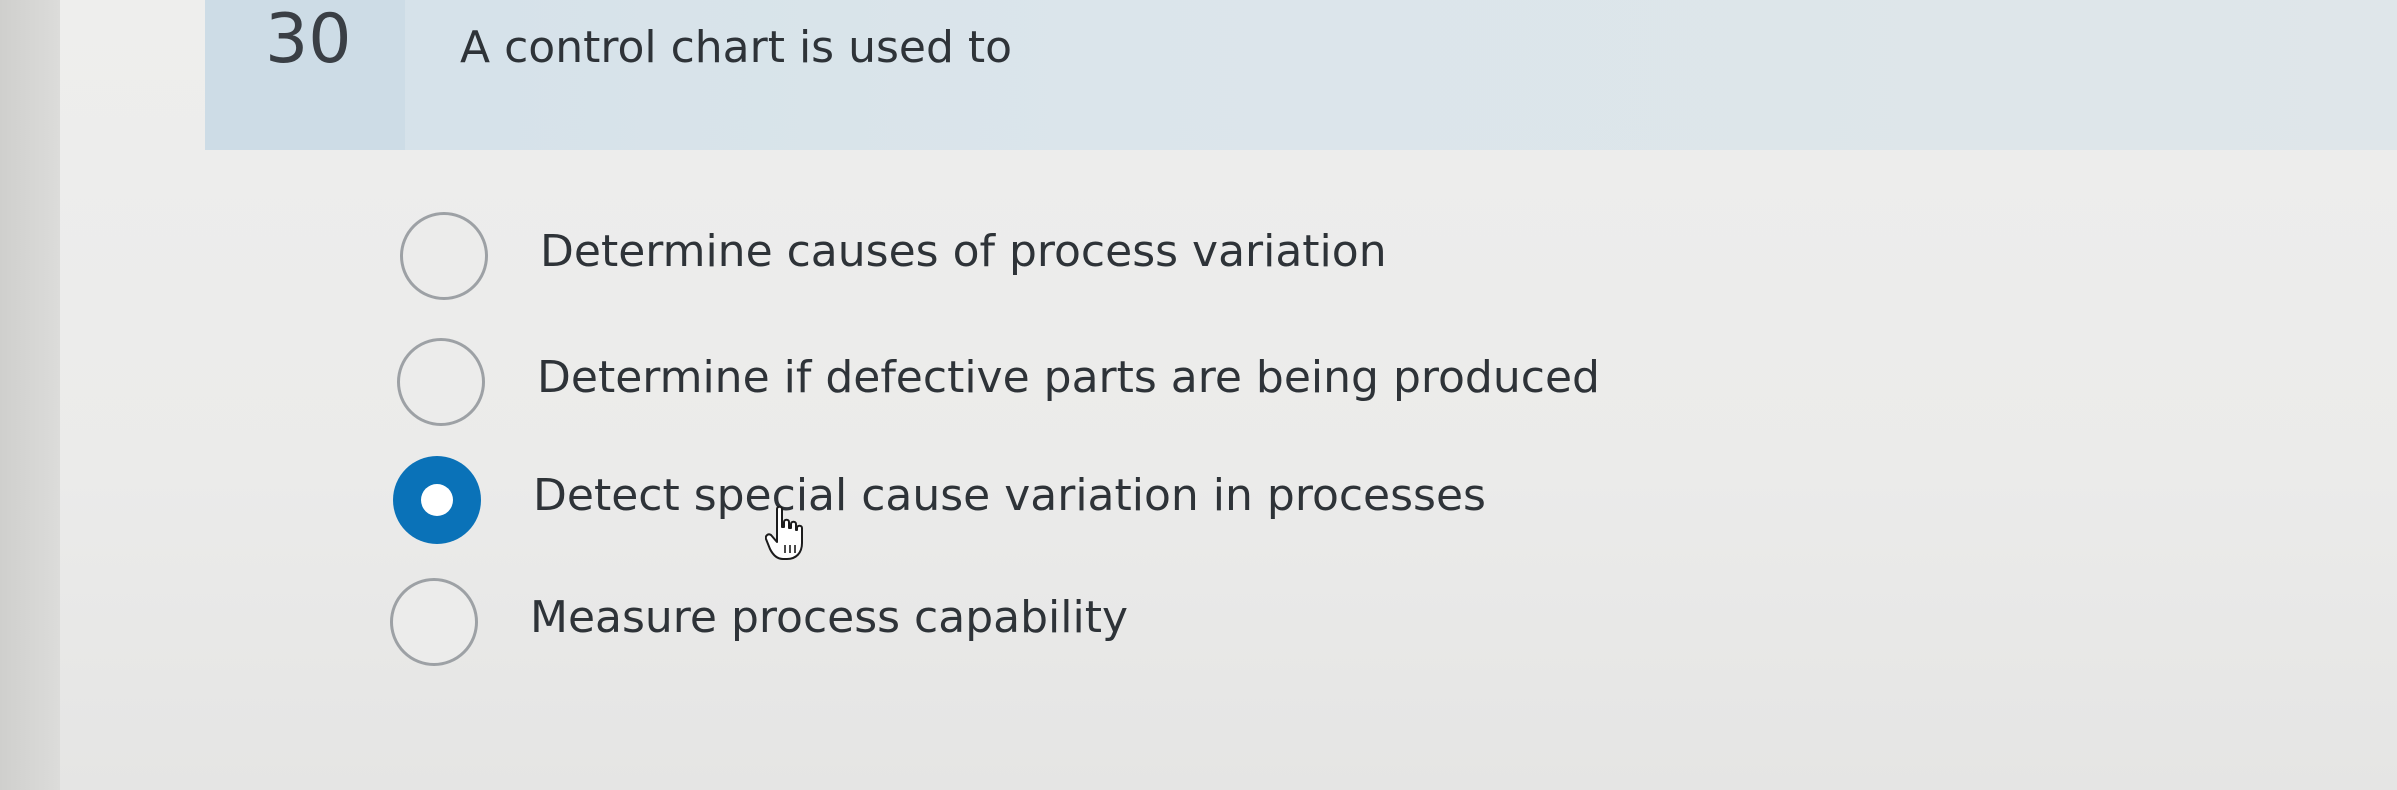 The image size is (2397, 790). What do you see at coordinates (963, 251) in the screenshot?
I see `option-label: Determine causes of process variation` at bounding box center [963, 251].